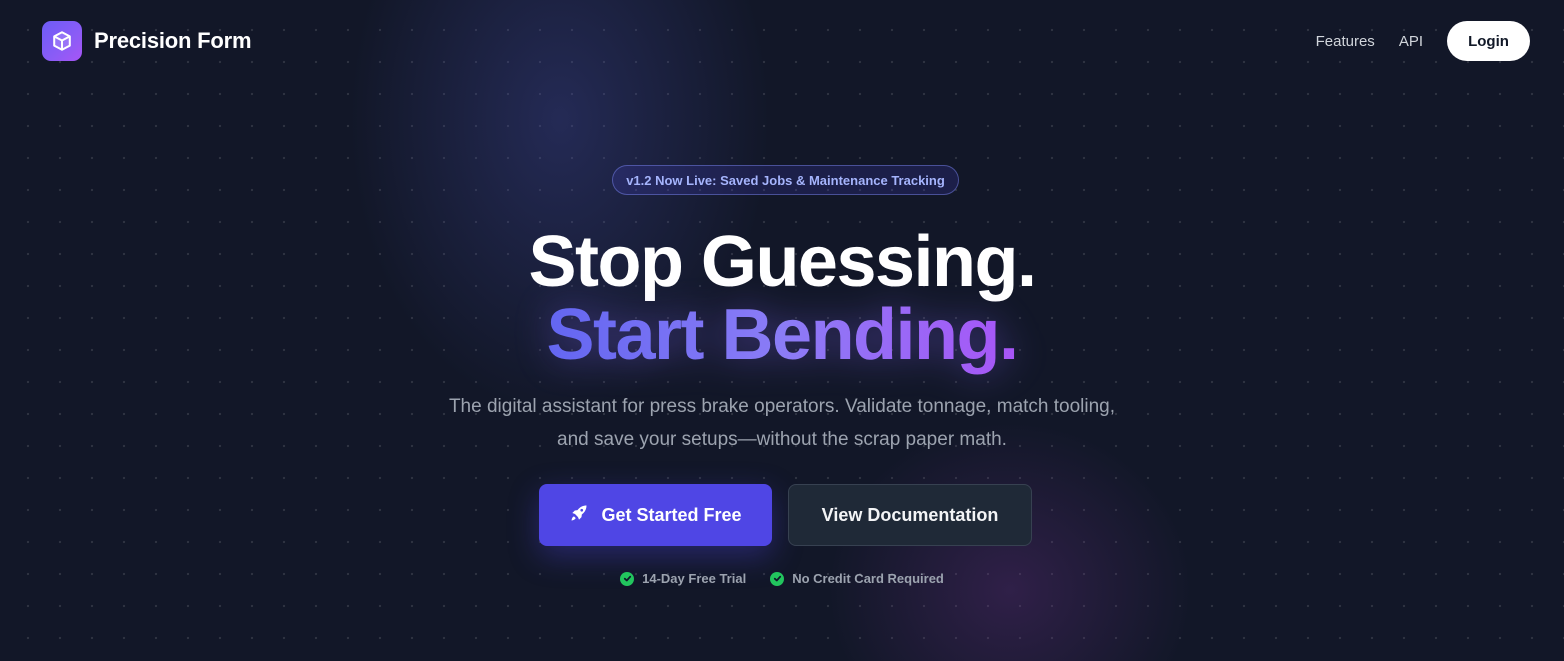 The width and height of the screenshot is (1564, 661). What do you see at coordinates (62, 41) in the screenshot?
I see `cube-icon` at bounding box center [62, 41].